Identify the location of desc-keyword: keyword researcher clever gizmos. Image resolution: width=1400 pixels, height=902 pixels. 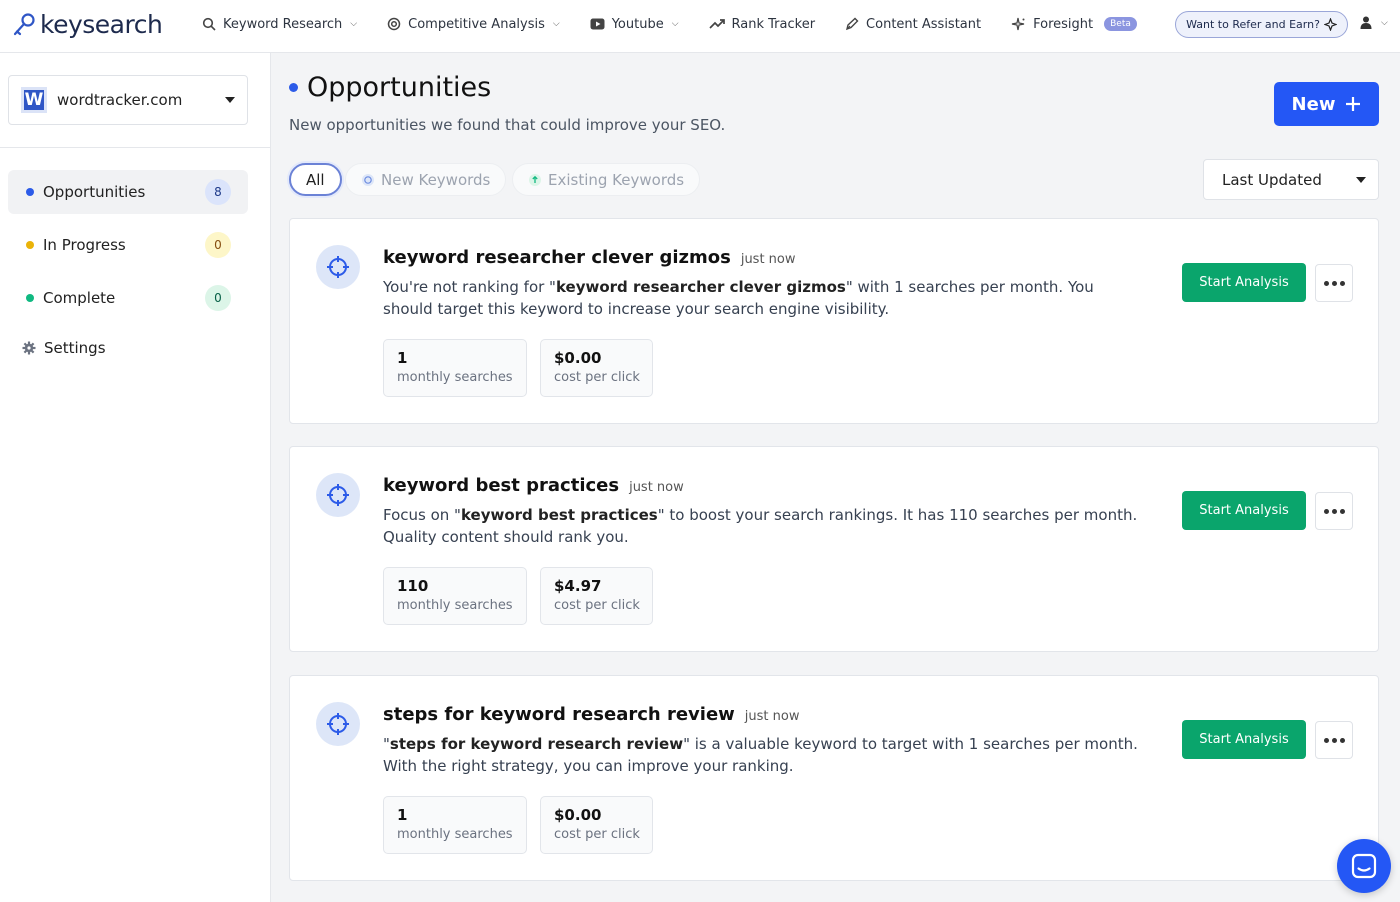
(700, 287).